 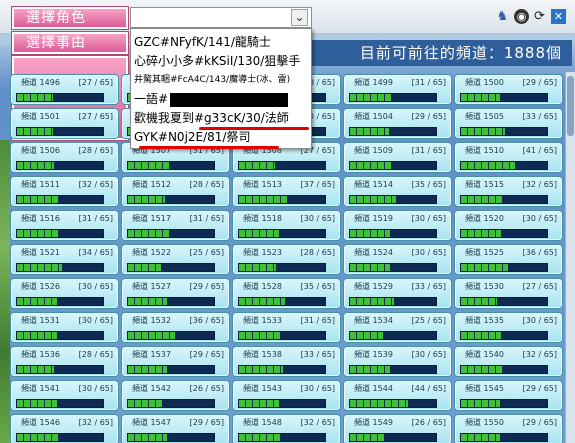 I want to click on channel-tile: 頻道 1501 [27 / 65], so click(x=64, y=123).